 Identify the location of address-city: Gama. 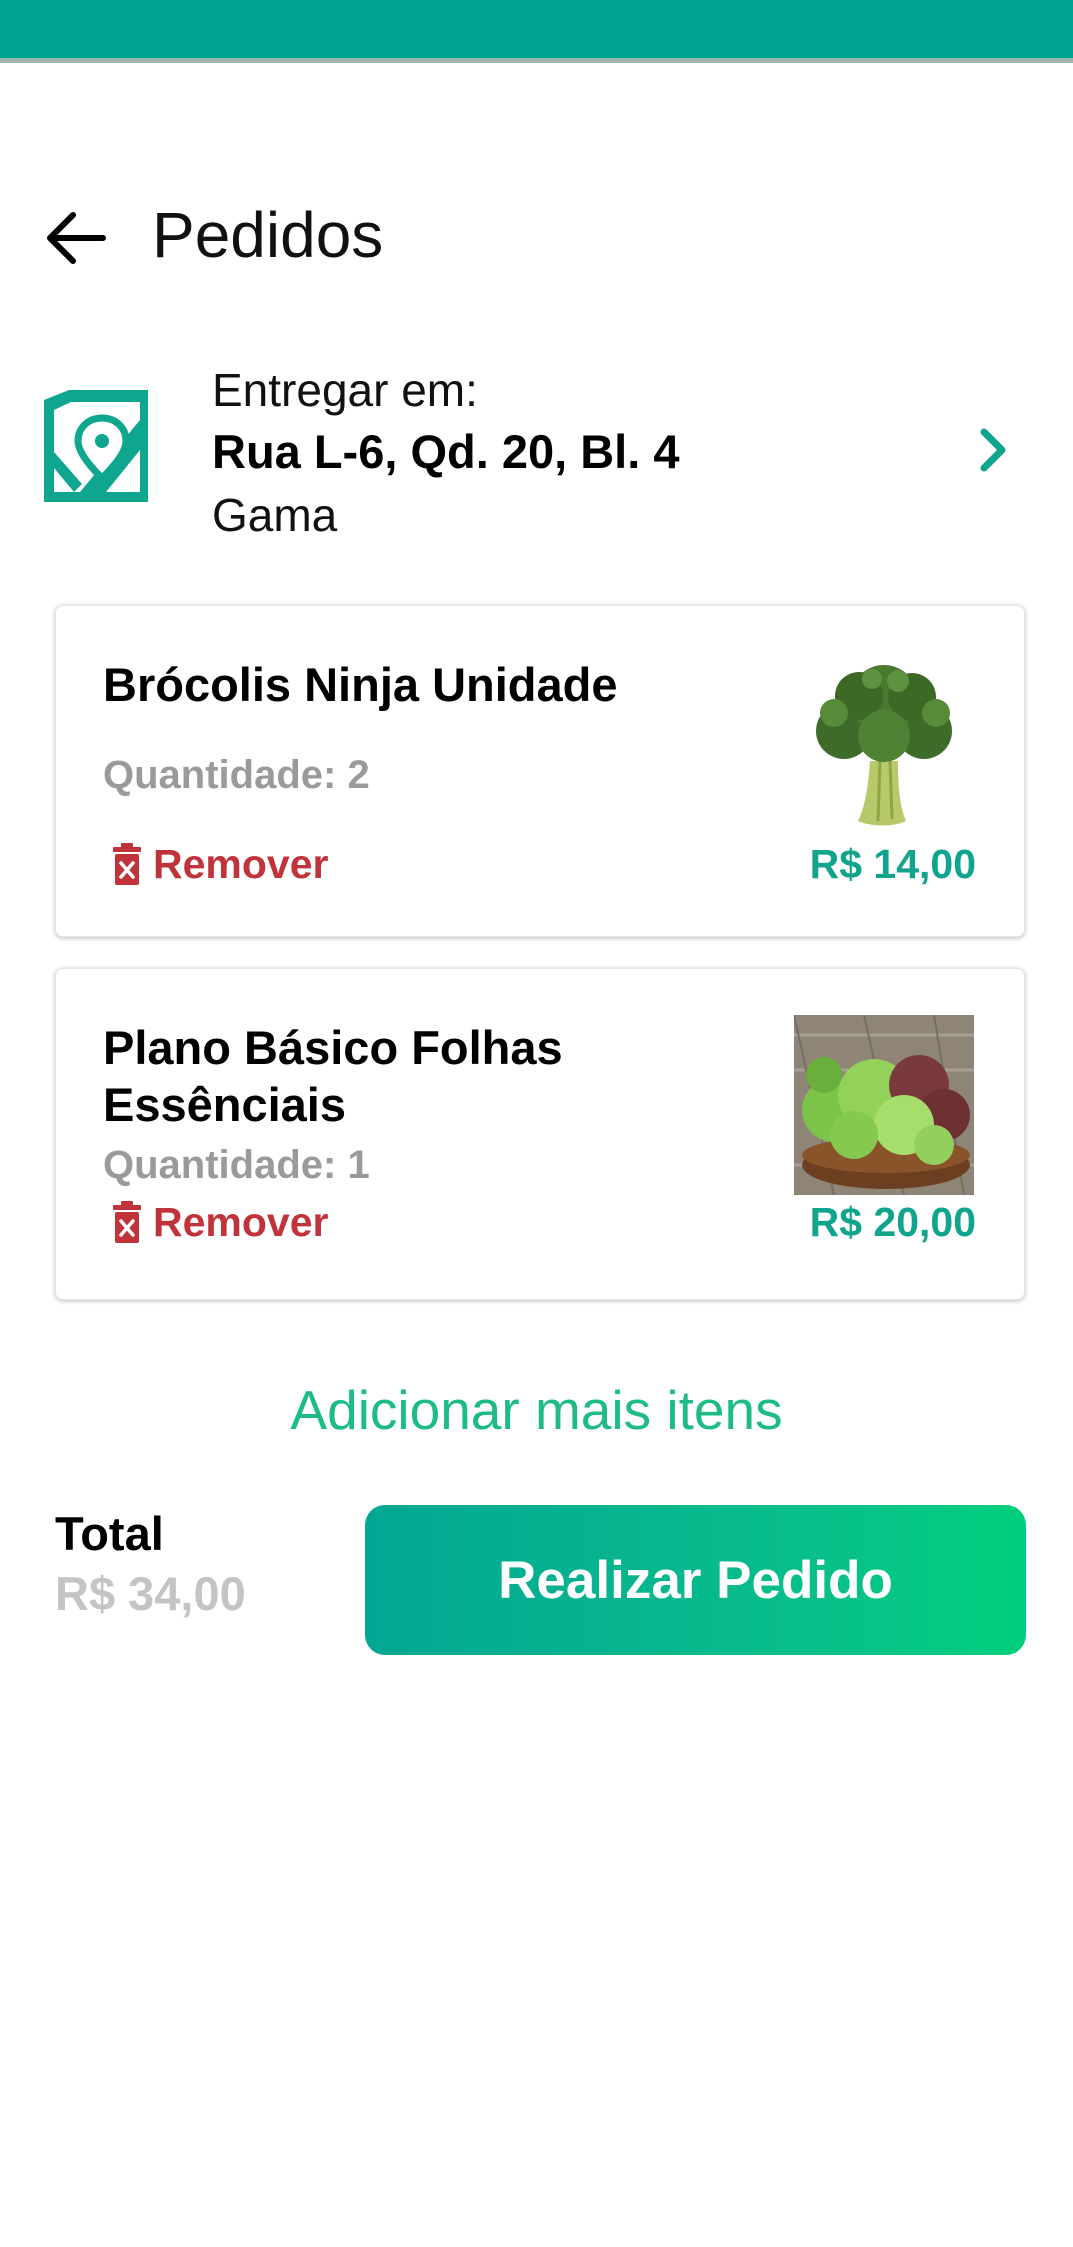
(275, 515).